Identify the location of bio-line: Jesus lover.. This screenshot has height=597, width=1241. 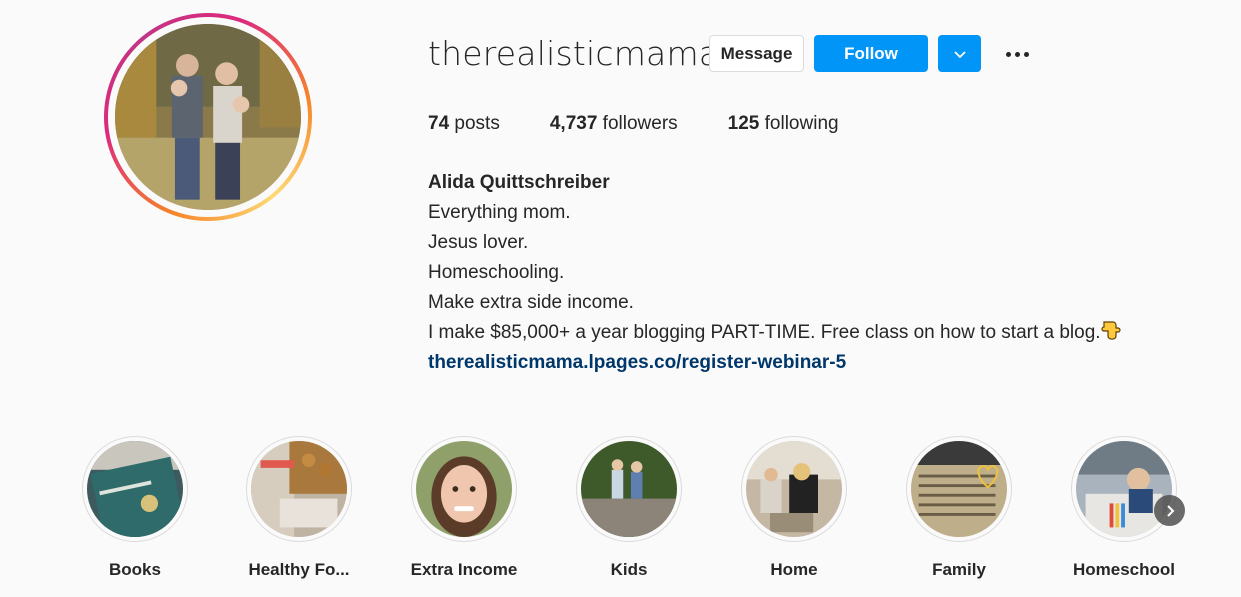
(478, 242).